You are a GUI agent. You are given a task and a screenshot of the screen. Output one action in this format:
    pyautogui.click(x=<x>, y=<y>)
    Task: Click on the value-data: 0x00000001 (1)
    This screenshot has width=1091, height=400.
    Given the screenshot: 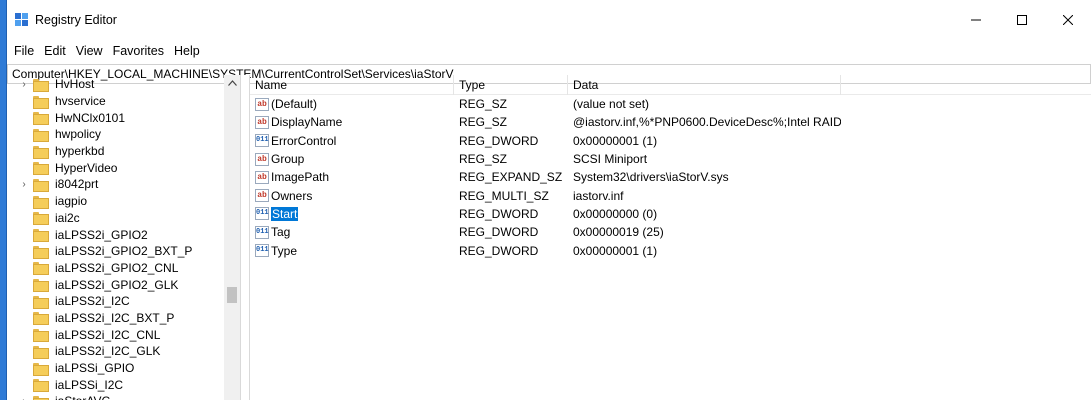 What is the action you would take?
    pyautogui.click(x=615, y=140)
    